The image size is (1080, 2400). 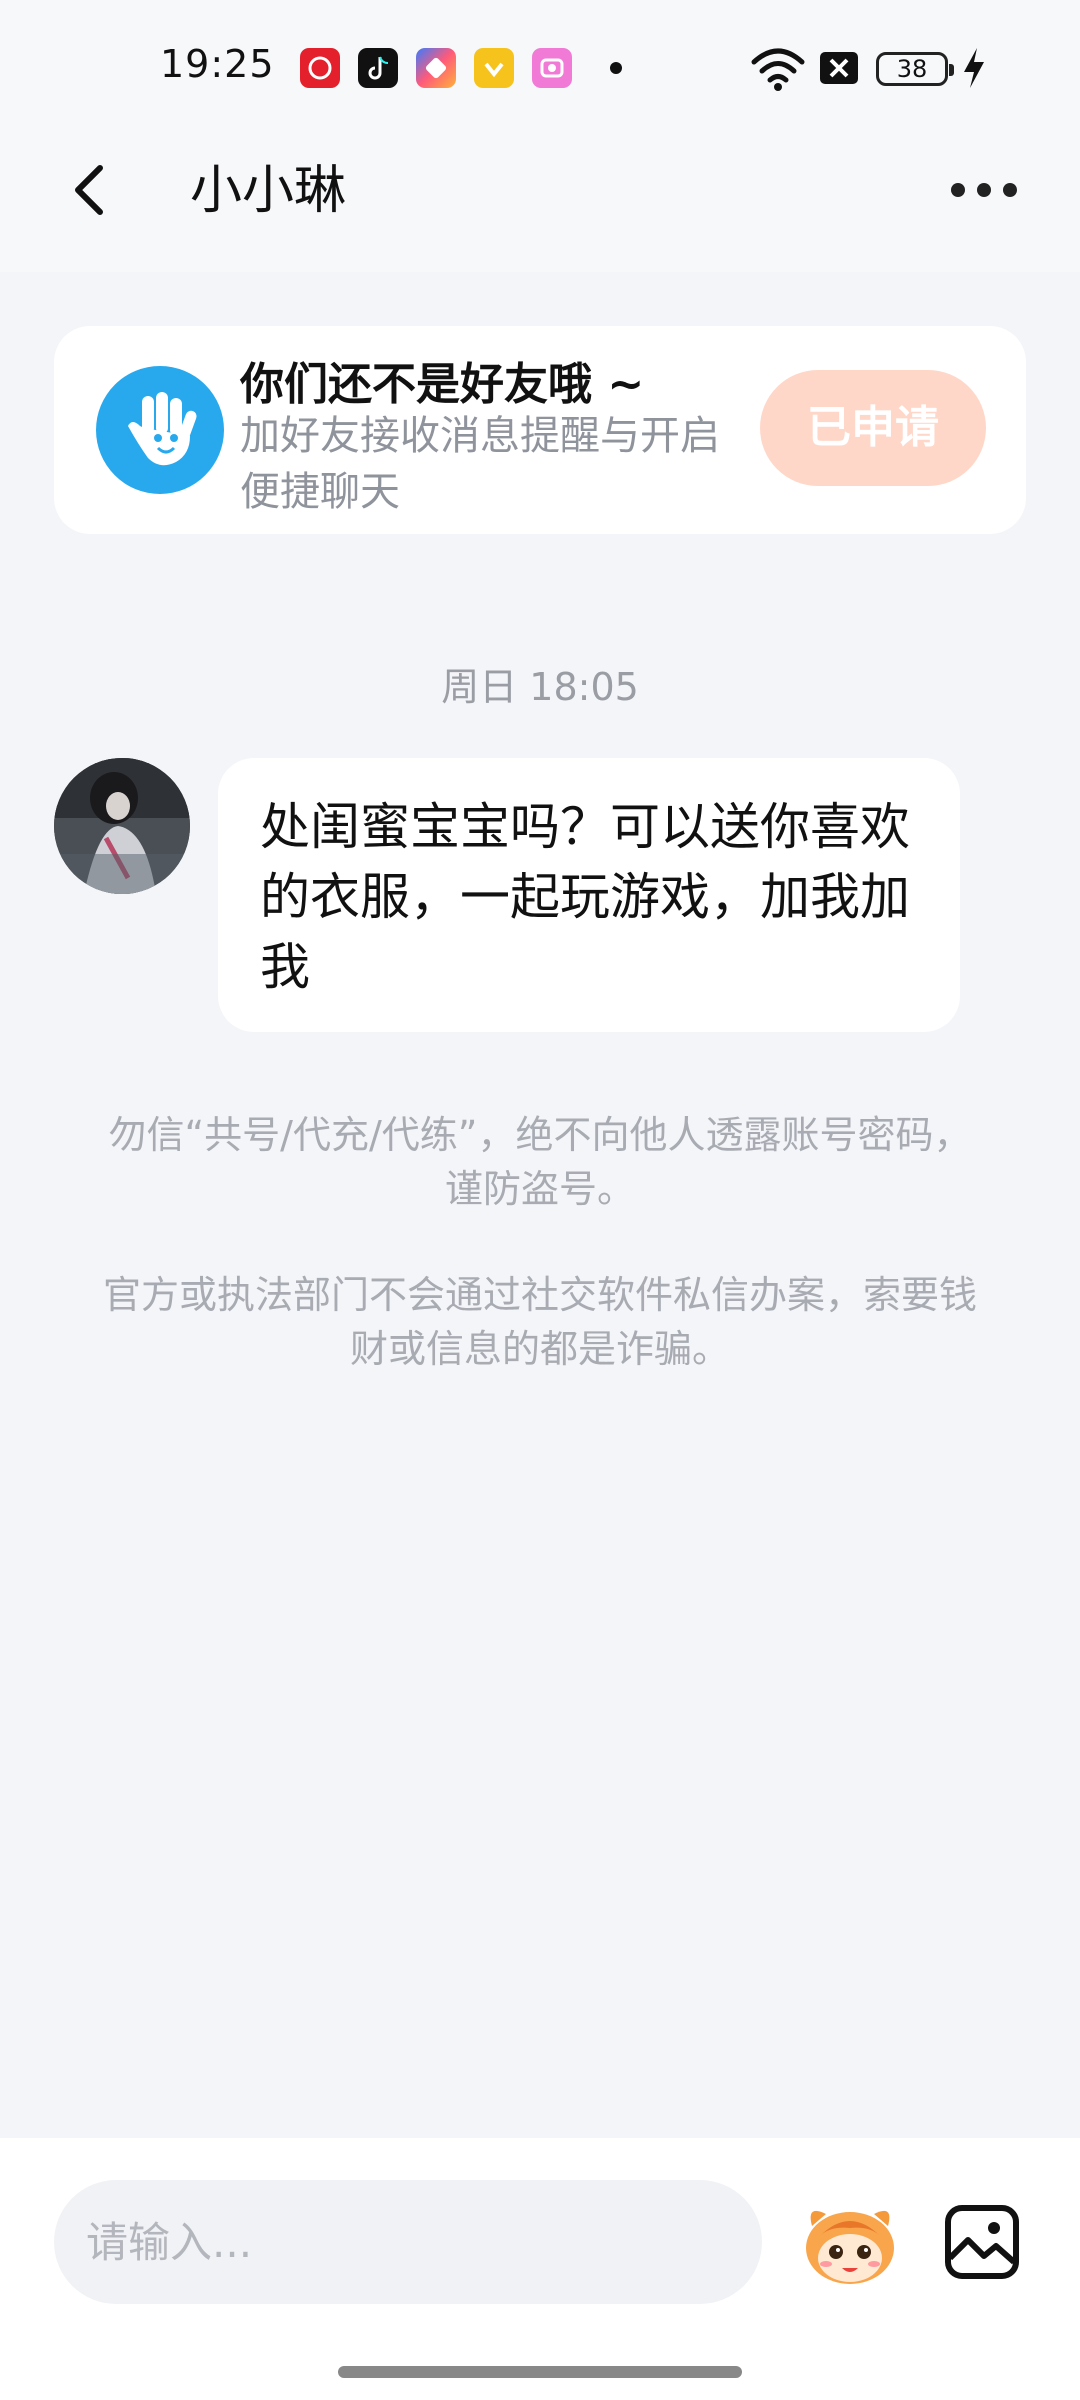 I want to click on avatar, so click(x=122, y=826).